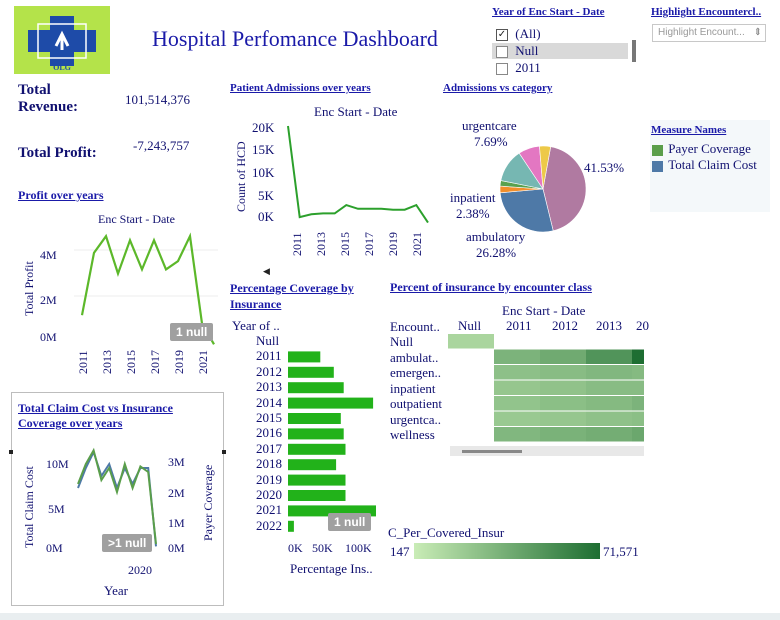 The height and width of the screenshot is (620, 780). Describe the element at coordinates (502, 35) in the screenshot. I see `checkbox-checked-icon: ✓` at that location.